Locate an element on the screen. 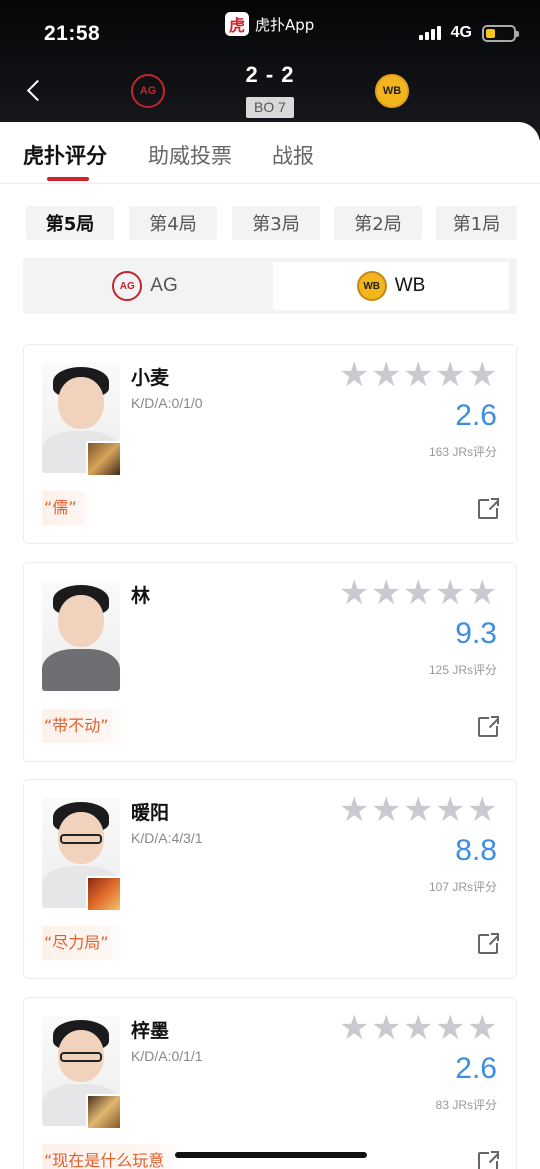 Image resolution: width=540 pixels, height=1169 pixels. status-time: 21:58 is located at coordinates (72, 33).